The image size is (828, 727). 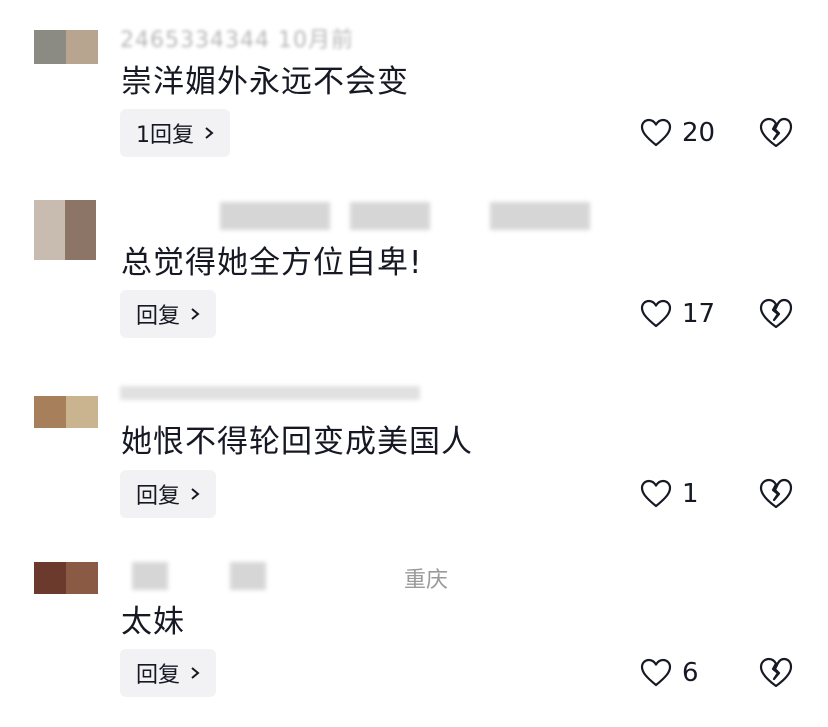 What do you see at coordinates (699, 314) in the screenshot?
I see `like-count: 17` at bounding box center [699, 314].